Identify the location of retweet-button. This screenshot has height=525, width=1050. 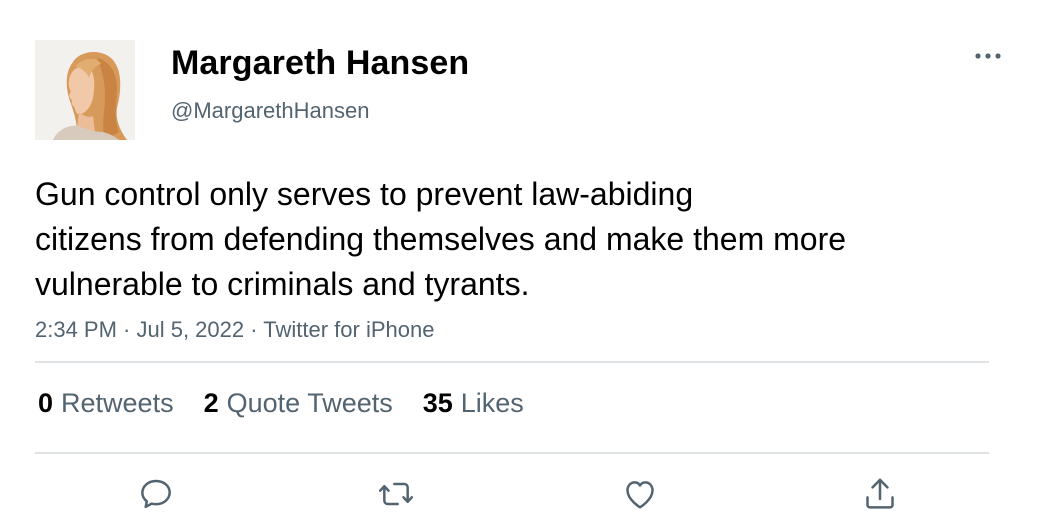
(396, 494).